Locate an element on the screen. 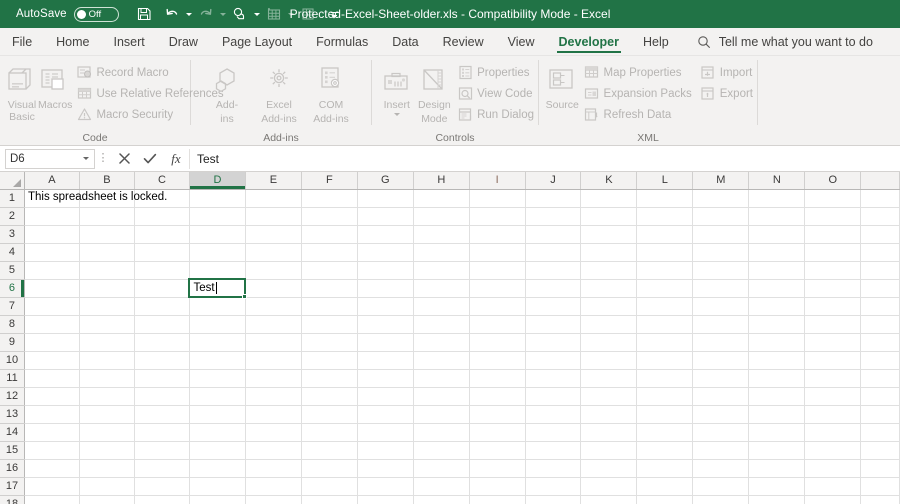  cell-F3 is located at coordinates (329, 234).